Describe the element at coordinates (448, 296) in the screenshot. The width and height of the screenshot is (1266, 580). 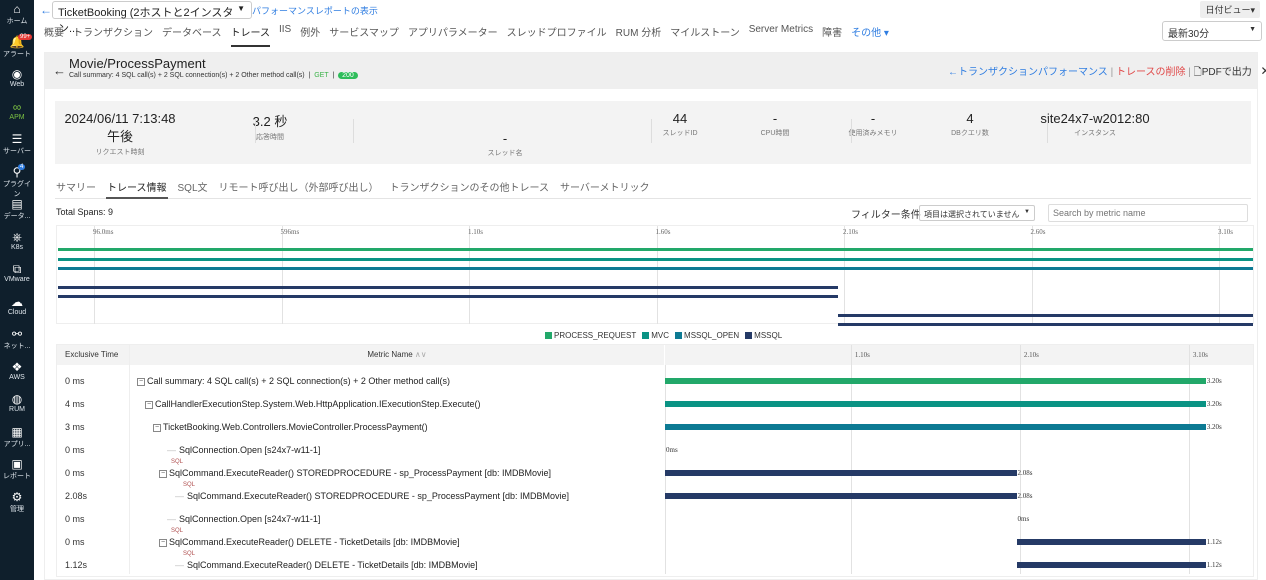
I see `overview-span-line` at that location.